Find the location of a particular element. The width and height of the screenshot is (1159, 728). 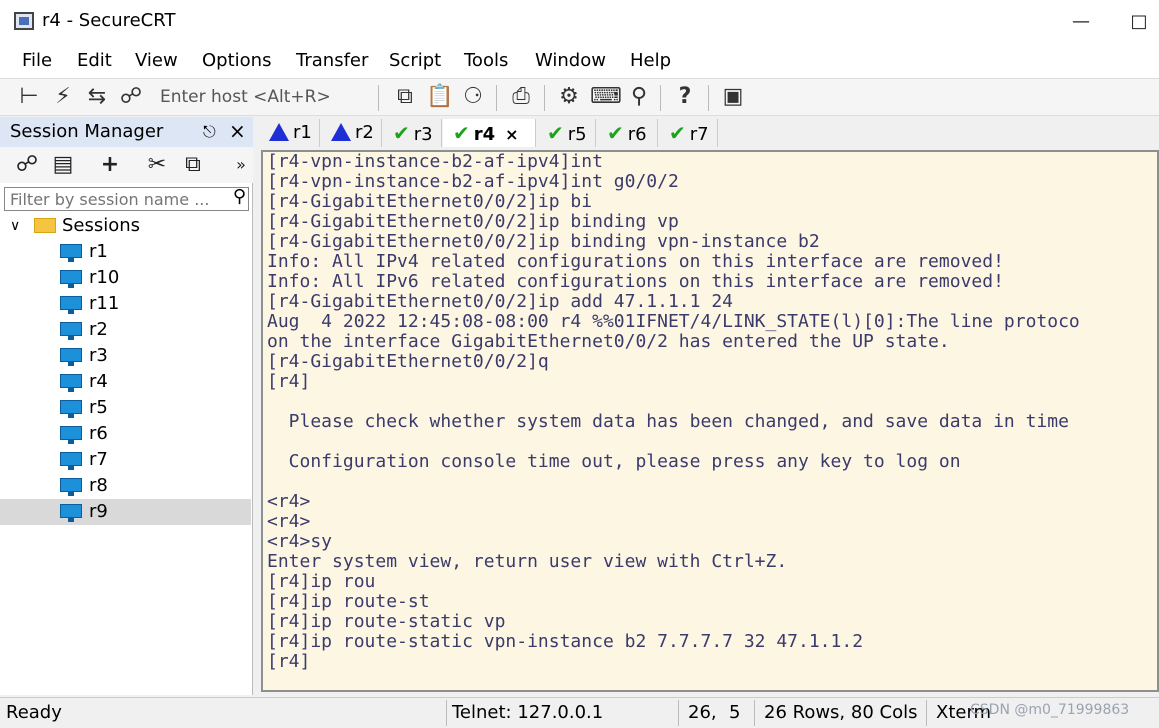

session-item-r8: r8 is located at coordinates (125, 486).